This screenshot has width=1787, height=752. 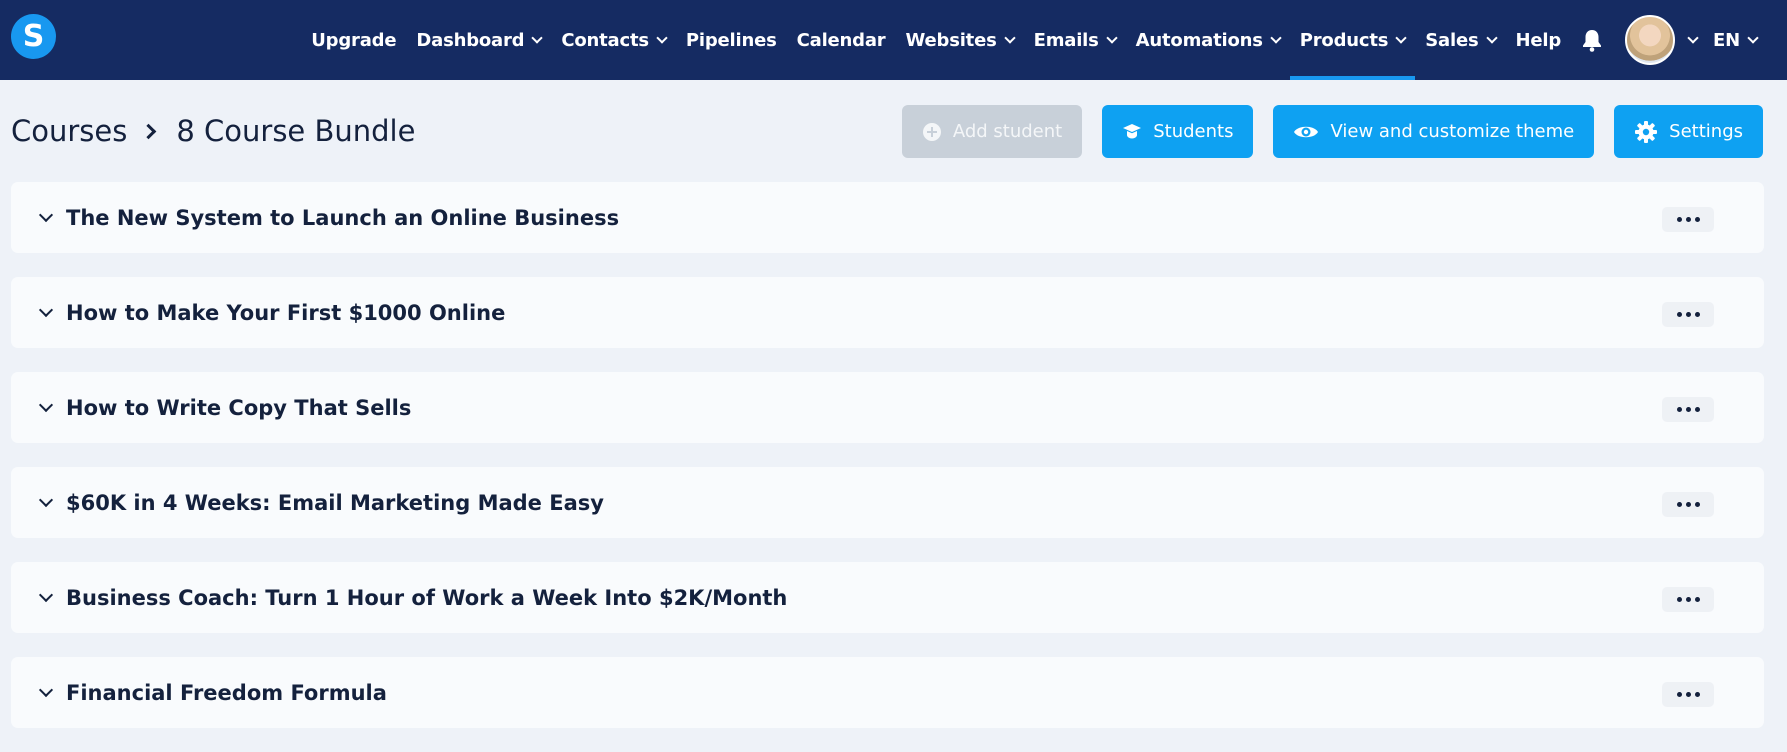 What do you see at coordinates (1706, 131) in the screenshot?
I see `settings-label: Settings` at bounding box center [1706, 131].